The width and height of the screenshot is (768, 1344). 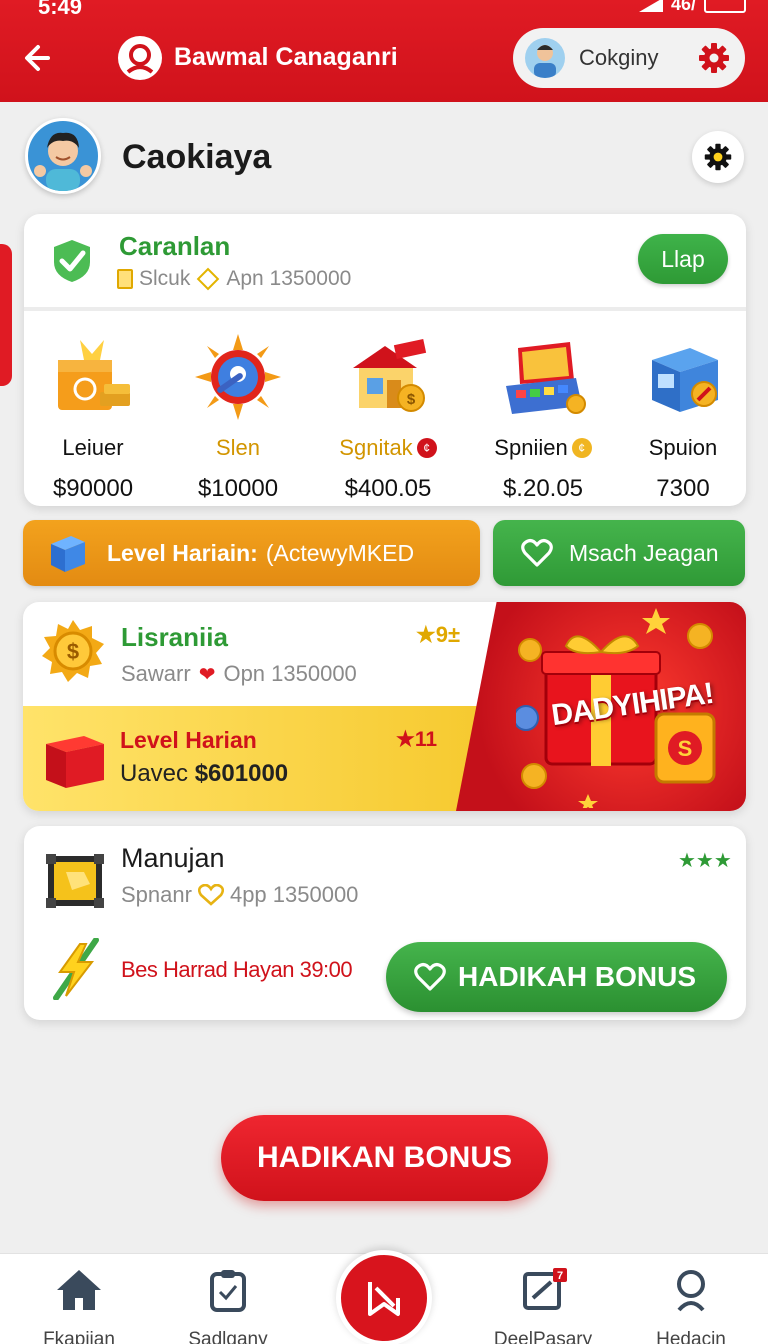 I want to click on reward-item: Spuion 7300, so click(x=683, y=418).